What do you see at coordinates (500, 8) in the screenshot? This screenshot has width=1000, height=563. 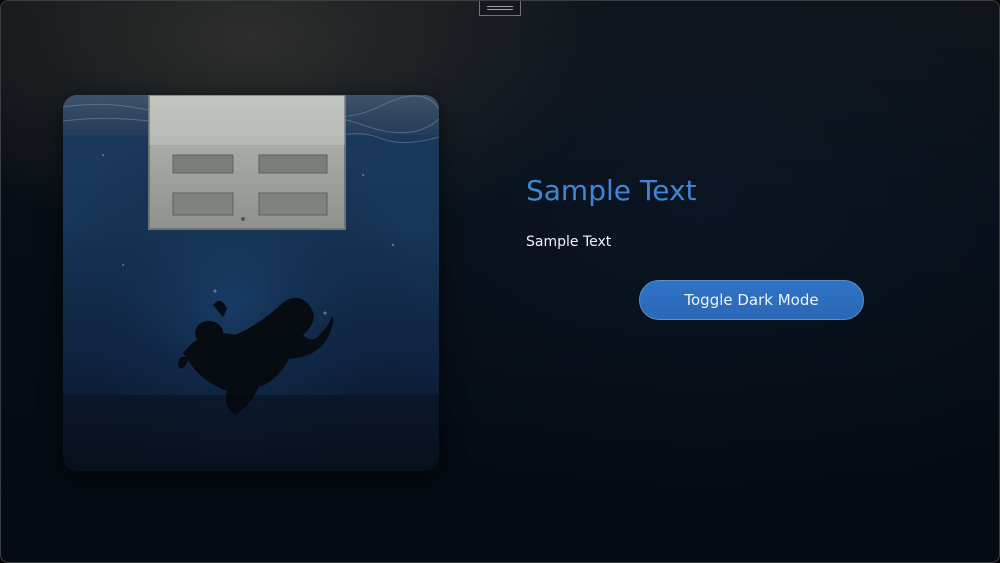 I see `drag-handle-icon` at bounding box center [500, 8].